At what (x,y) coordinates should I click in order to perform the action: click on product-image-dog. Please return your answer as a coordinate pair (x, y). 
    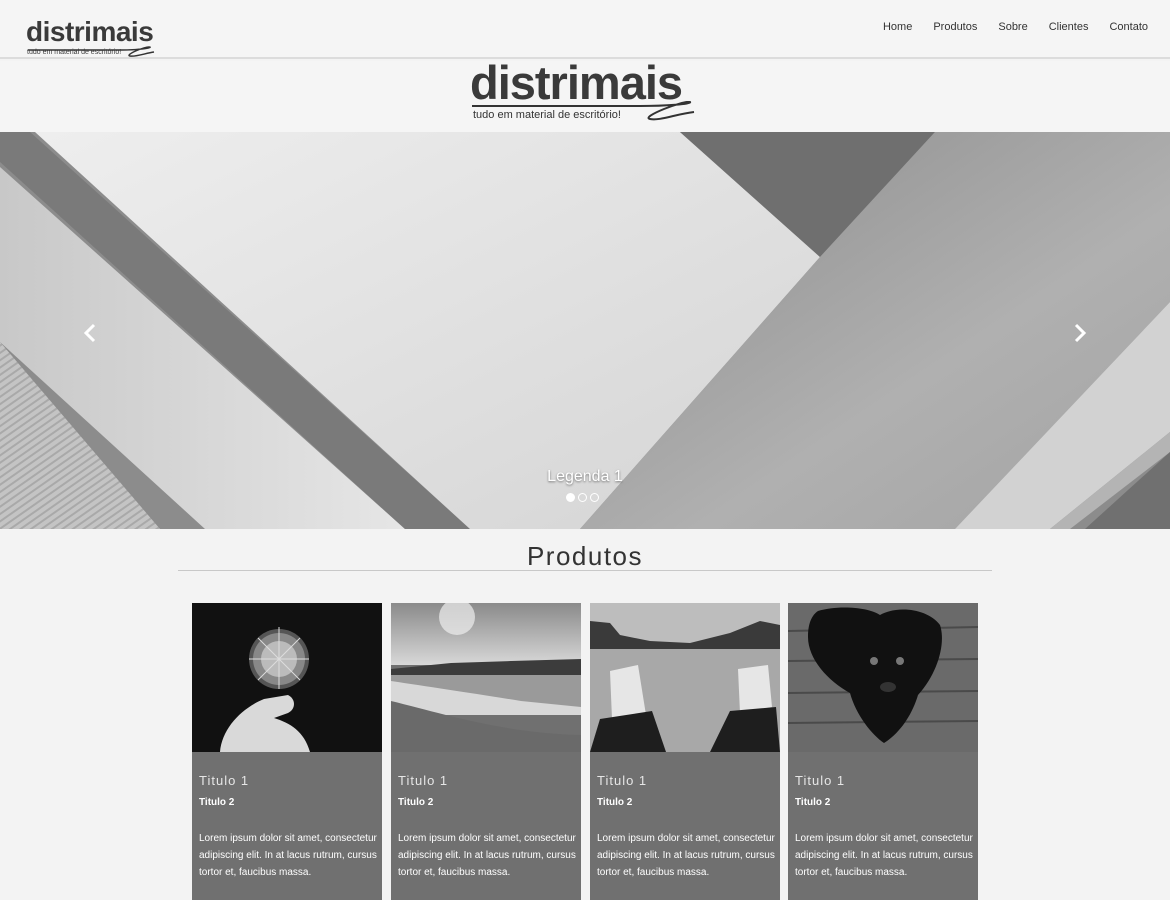
    Looking at the image, I should click on (883, 677).